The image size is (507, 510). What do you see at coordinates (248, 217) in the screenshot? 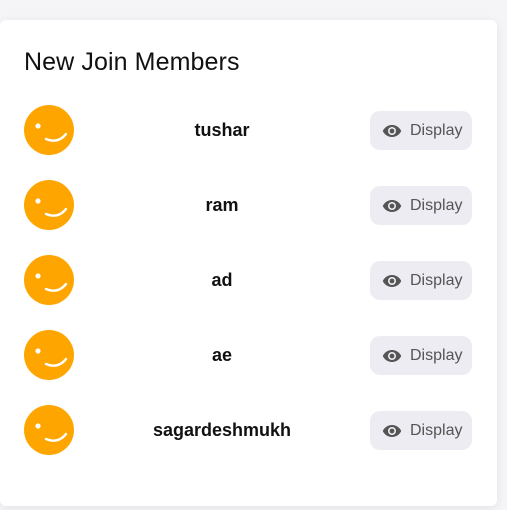
I see `member-row: ram Display` at bounding box center [248, 217].